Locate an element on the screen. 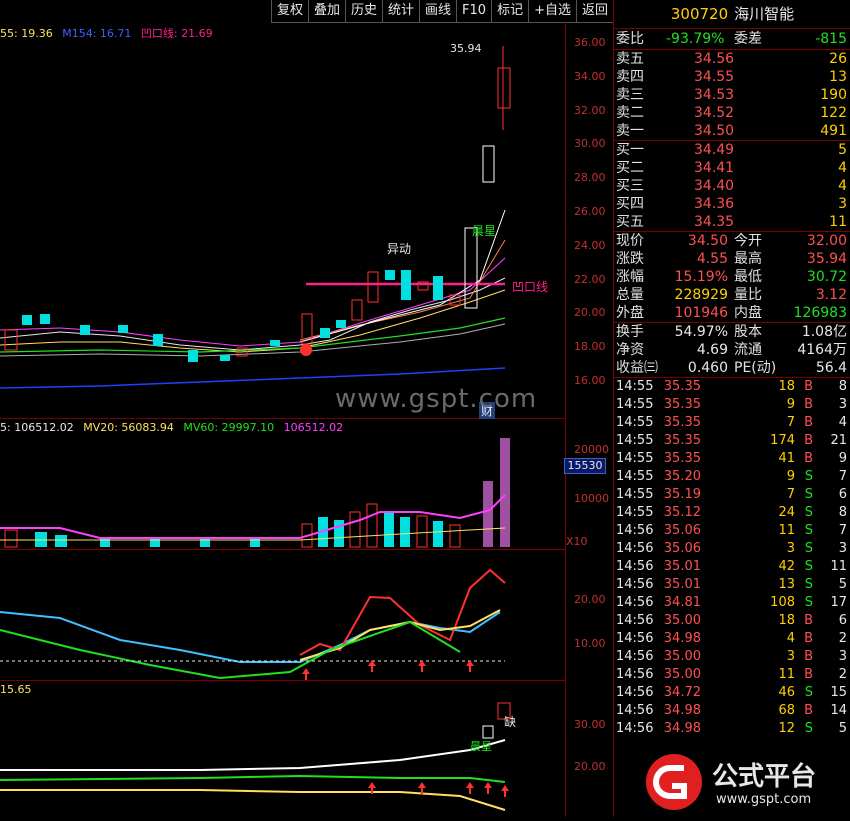 The image size is (850, 821). stat-value: 3.12 is located at coordinates (831, 295).